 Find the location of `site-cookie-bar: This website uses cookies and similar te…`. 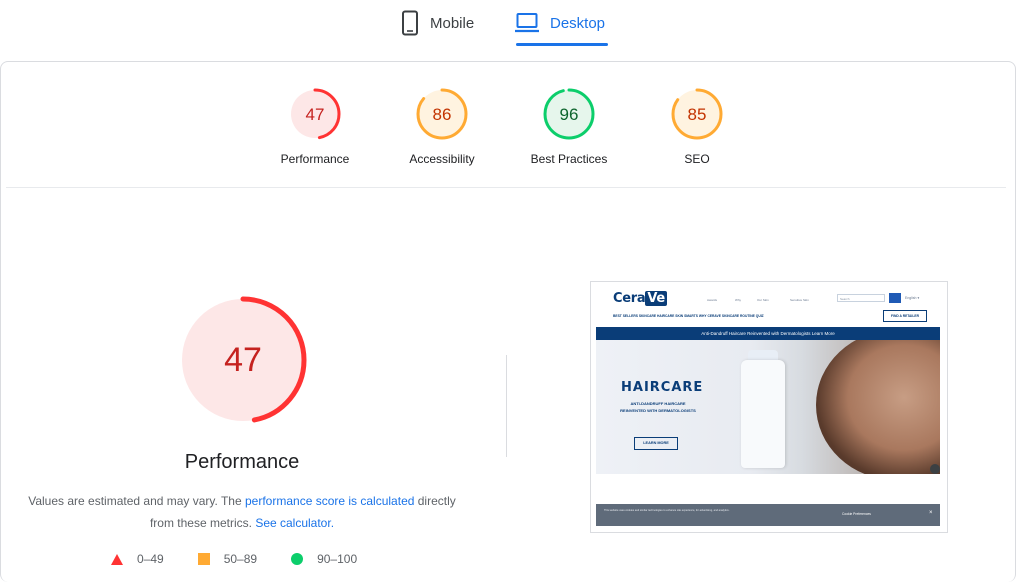

site-cookie-bar: This website uses cookies and similar te… is located at coordinates (768, 515).